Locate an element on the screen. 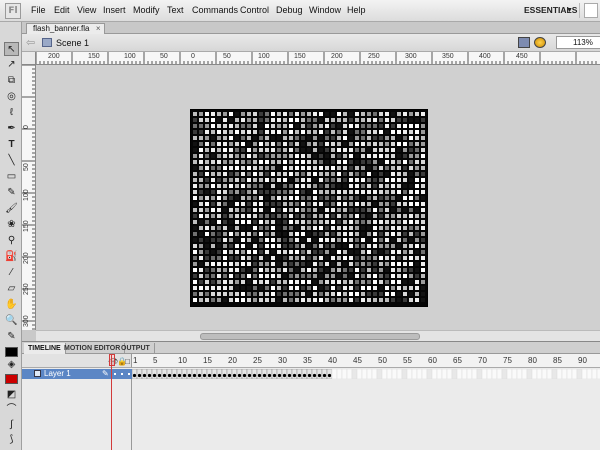 The height and width of the screenshot is (450, 600). menu-control: Control is located at coordinates (254, 10).